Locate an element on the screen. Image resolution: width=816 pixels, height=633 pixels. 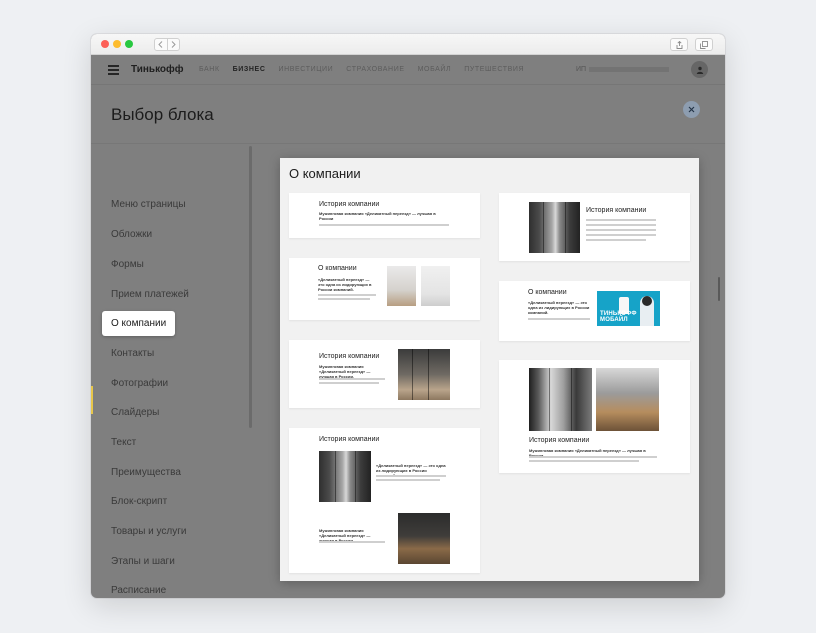
brand-logo: Тинькофф is located at coordinates (157, 69).